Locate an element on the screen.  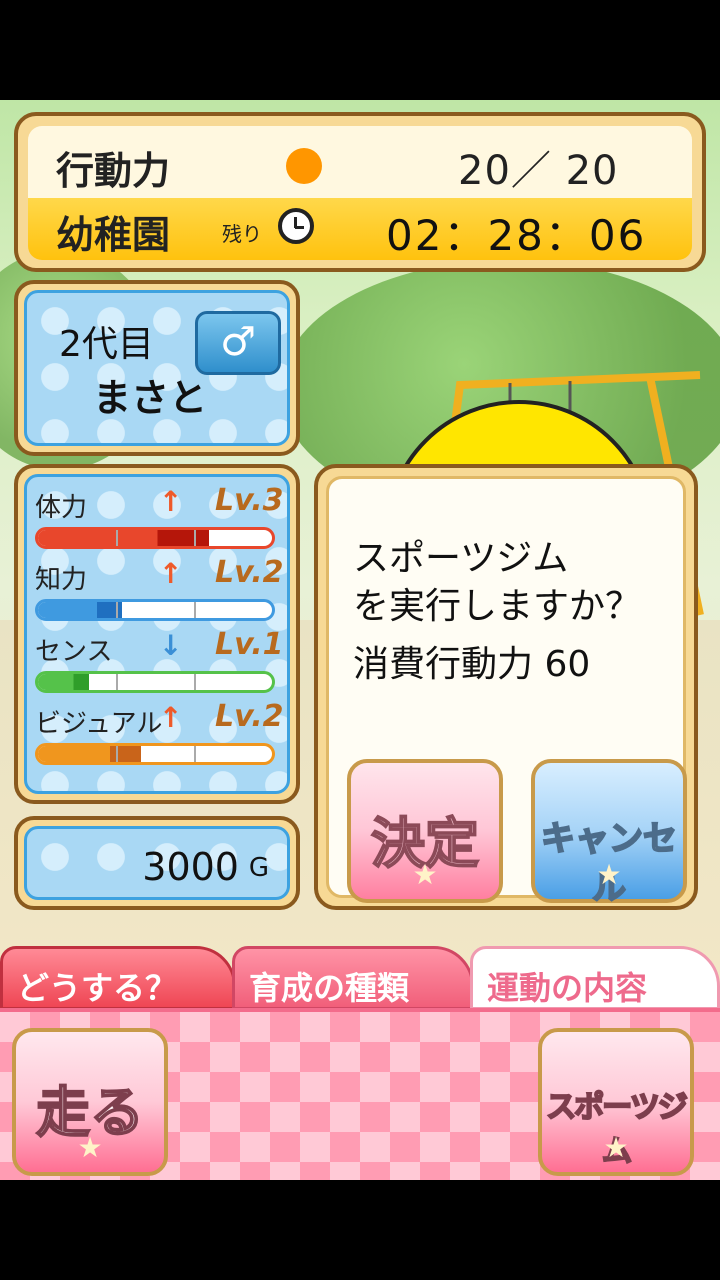
character-generation: 2代目 is located at coordinates (106, 344).